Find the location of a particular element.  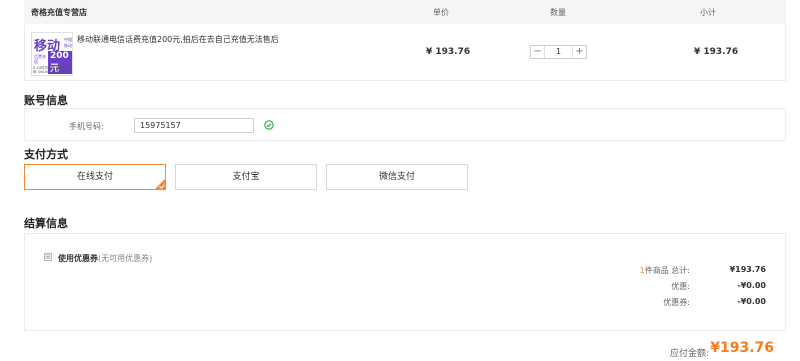

line-subtotal: ¥ 193.76 is located at coordinates (716, 52).